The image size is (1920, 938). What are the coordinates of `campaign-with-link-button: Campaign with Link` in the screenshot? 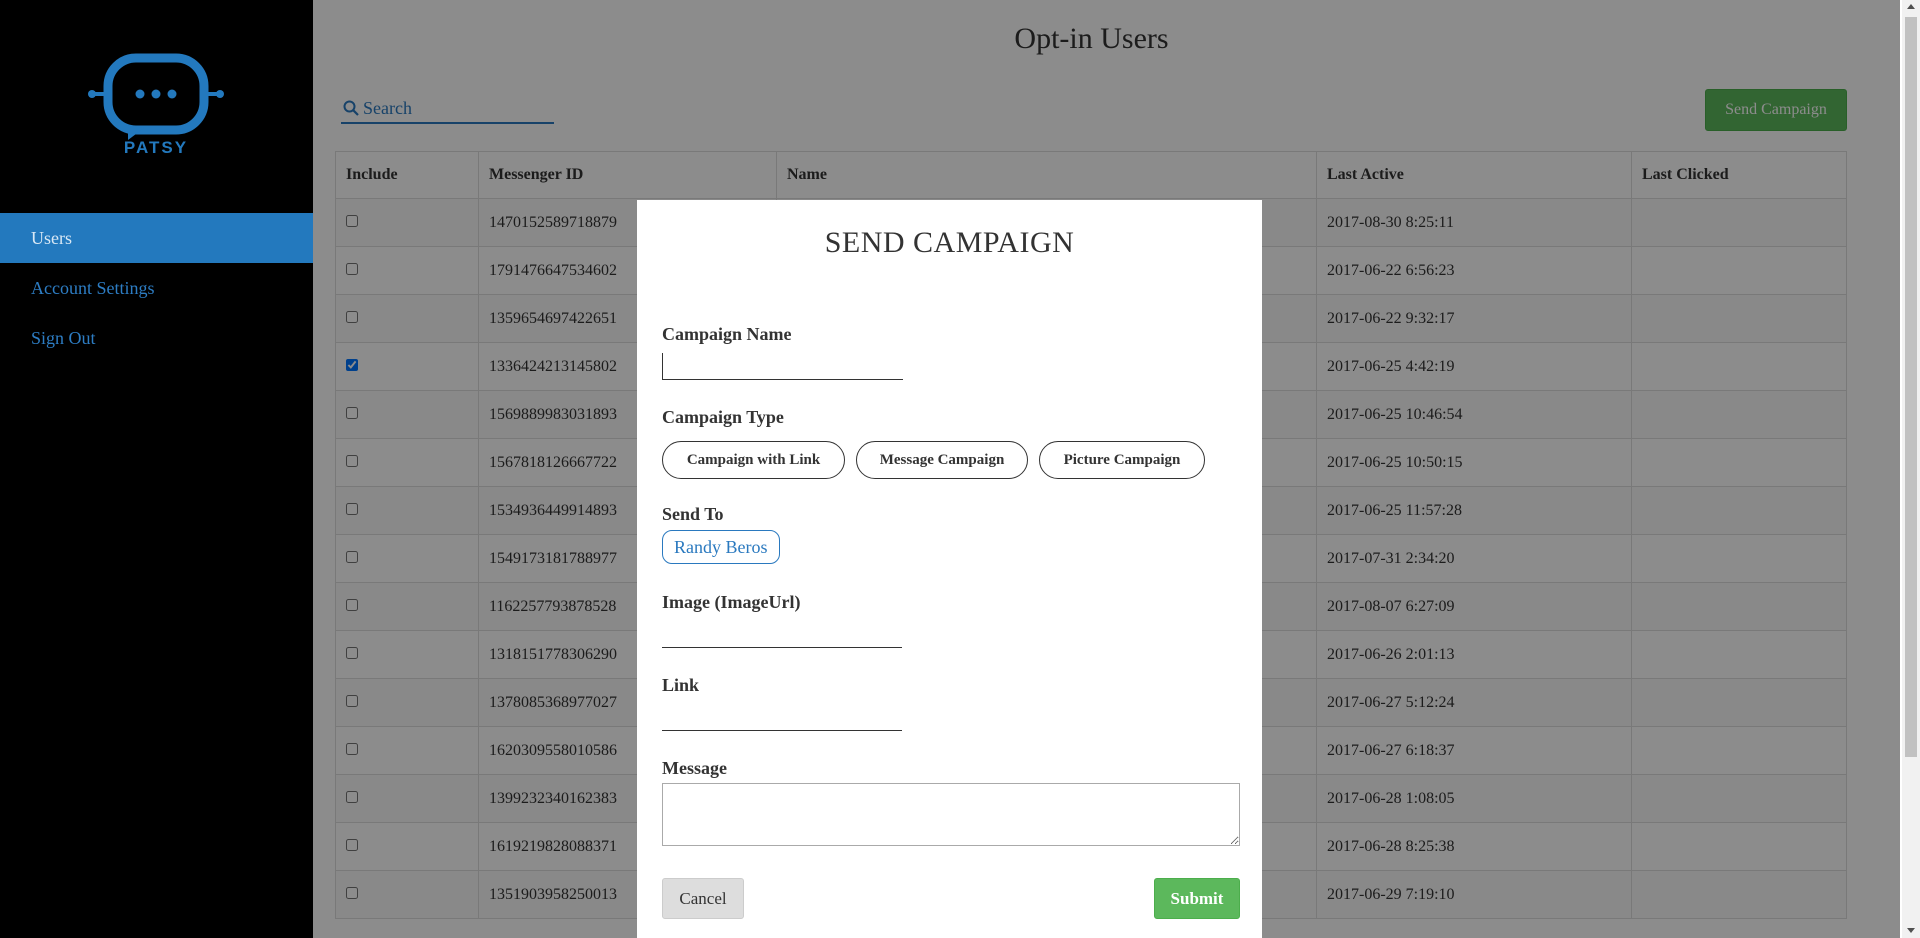 It's located at (753, 460).